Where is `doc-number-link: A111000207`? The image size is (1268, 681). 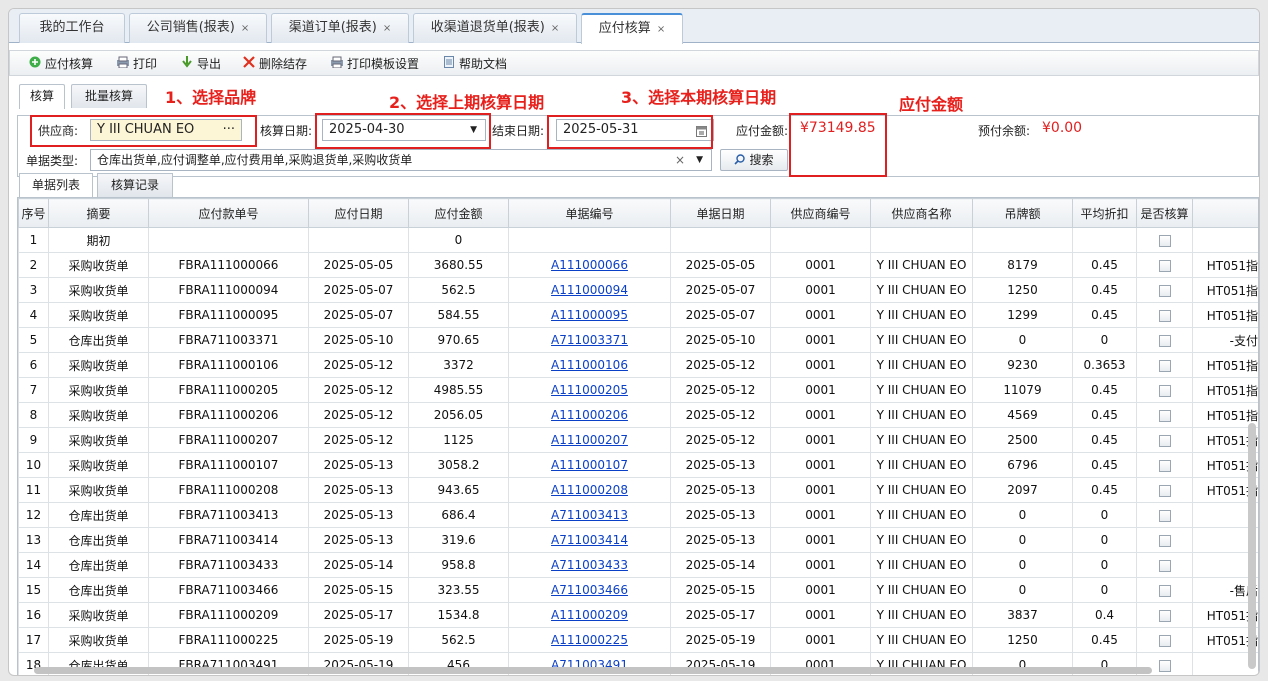
doc-number-link: A111000207 is located at coordinates (589, 440).